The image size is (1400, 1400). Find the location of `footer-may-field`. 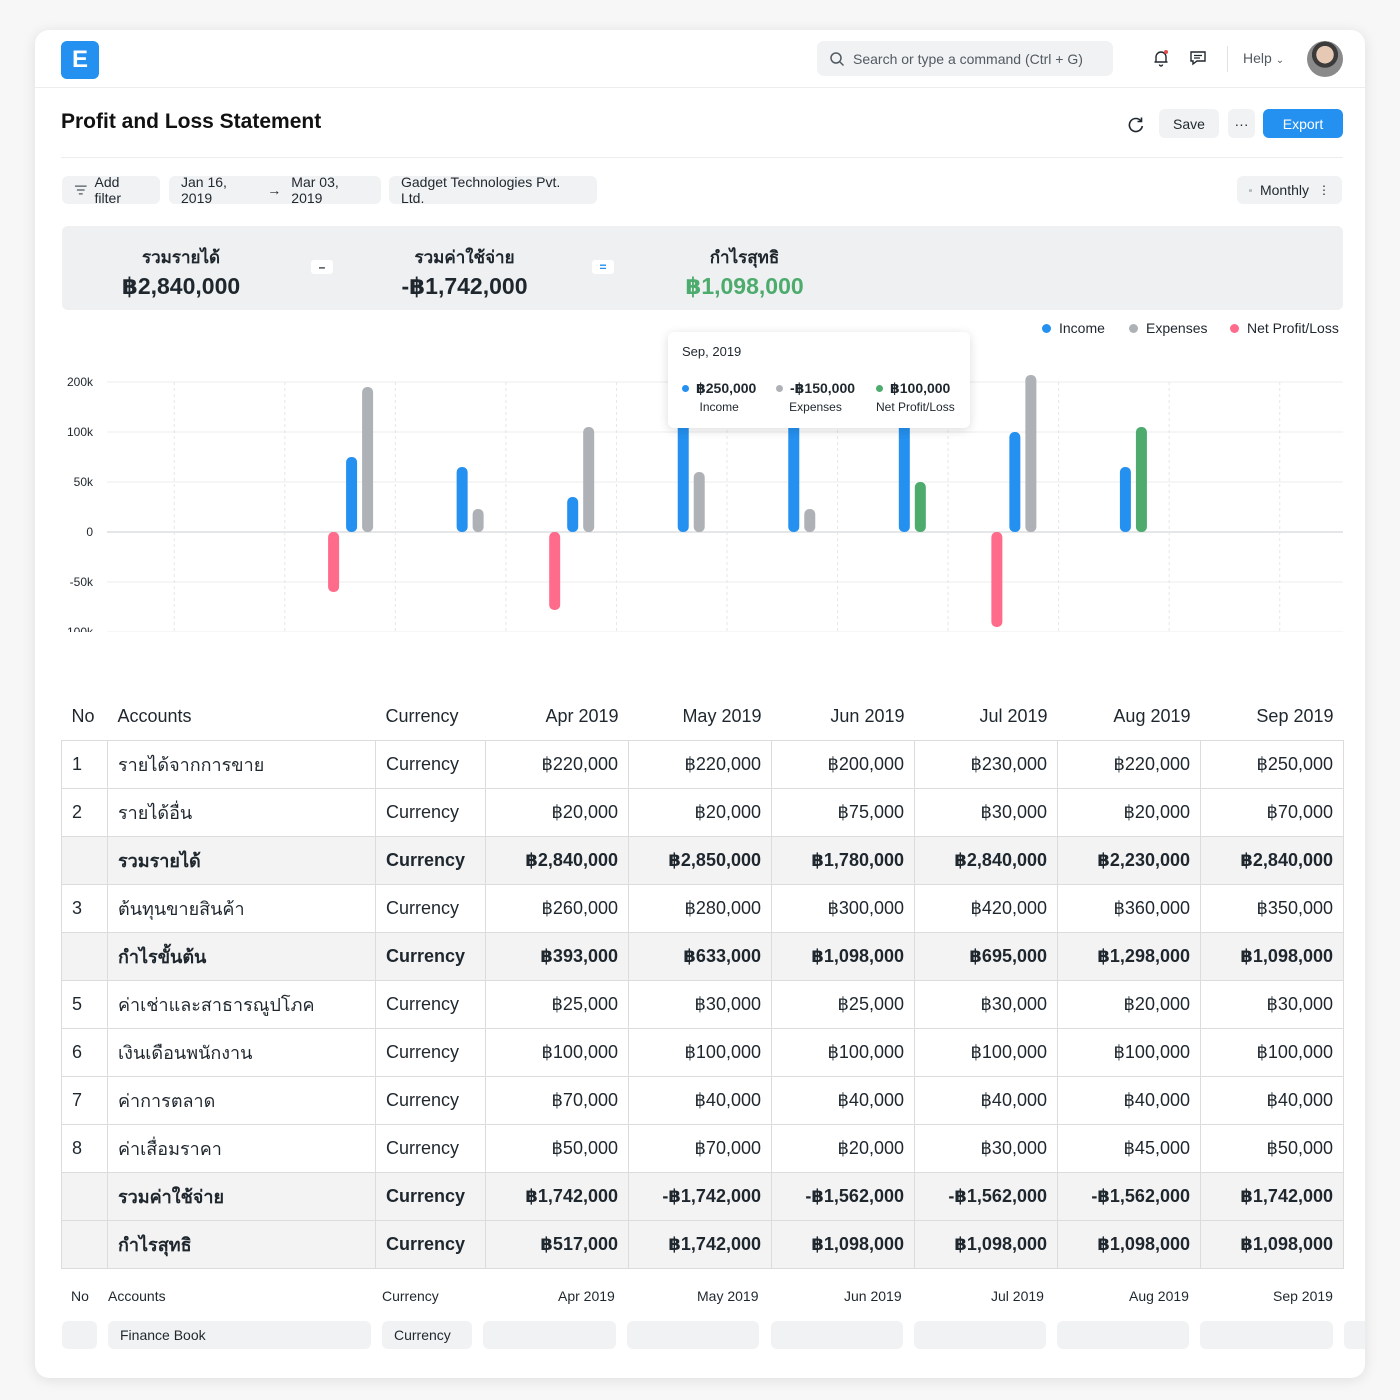

footer-may-field is located at coordinates (693, 1335).